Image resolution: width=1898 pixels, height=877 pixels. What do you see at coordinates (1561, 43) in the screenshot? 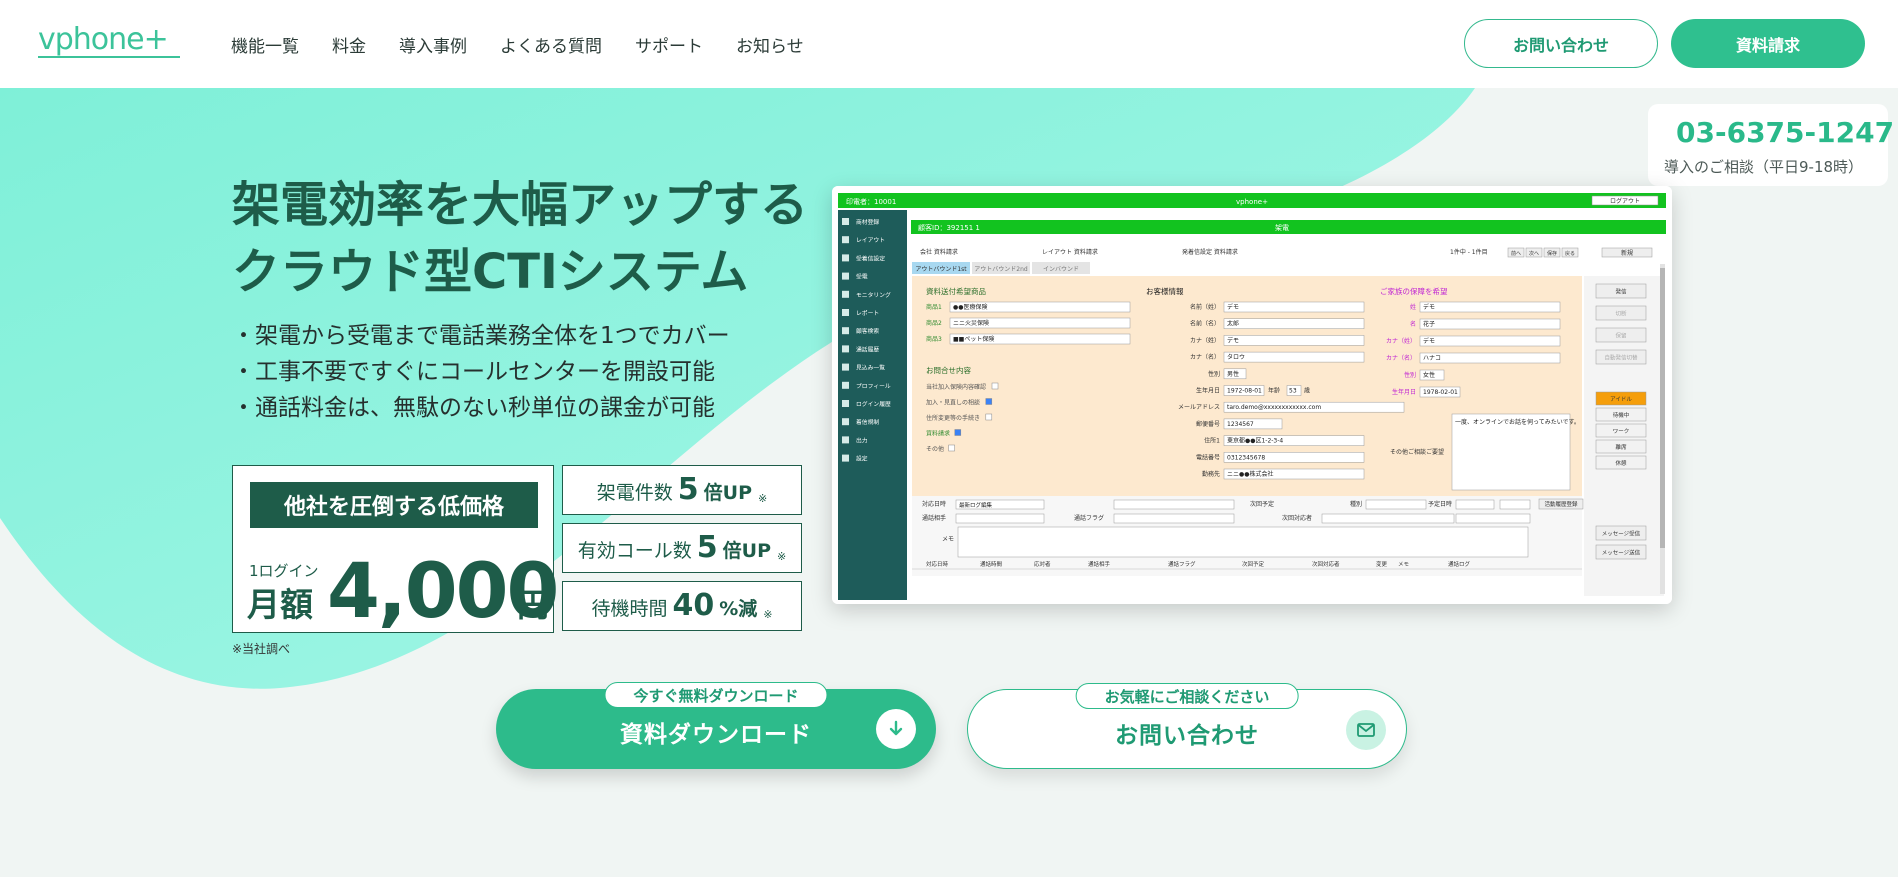
I see `header-contact-button: お問い合わせ` at bounding box center [1561, 43].